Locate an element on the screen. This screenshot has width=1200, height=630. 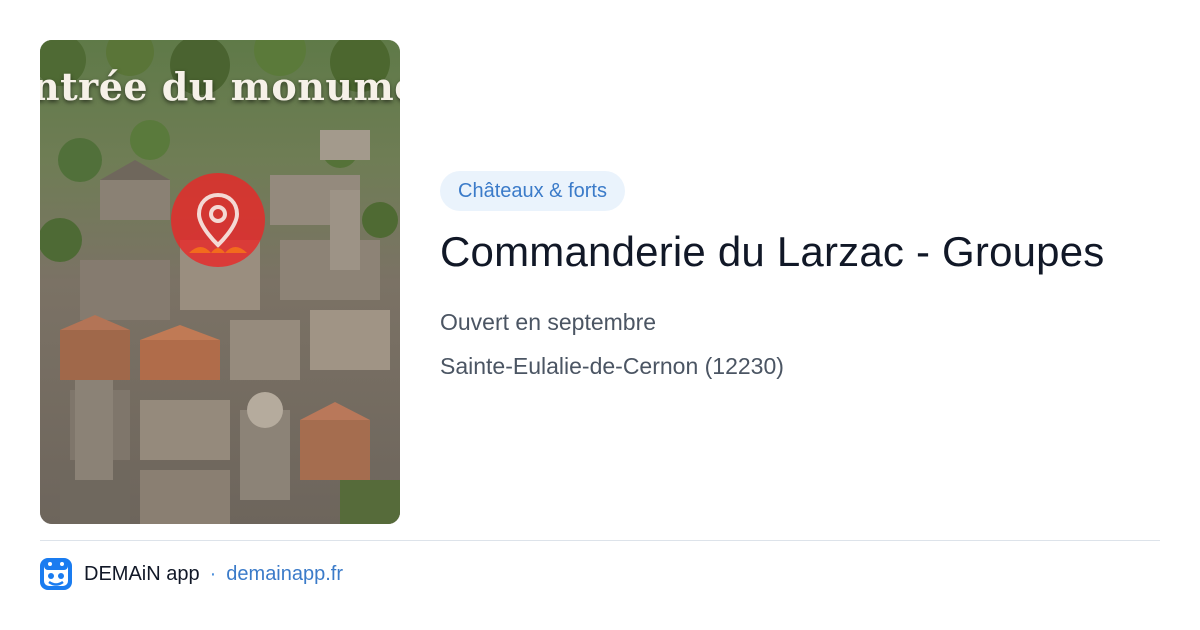
app-domain-link: demainapp.fr is located at coordinates (284, 574).